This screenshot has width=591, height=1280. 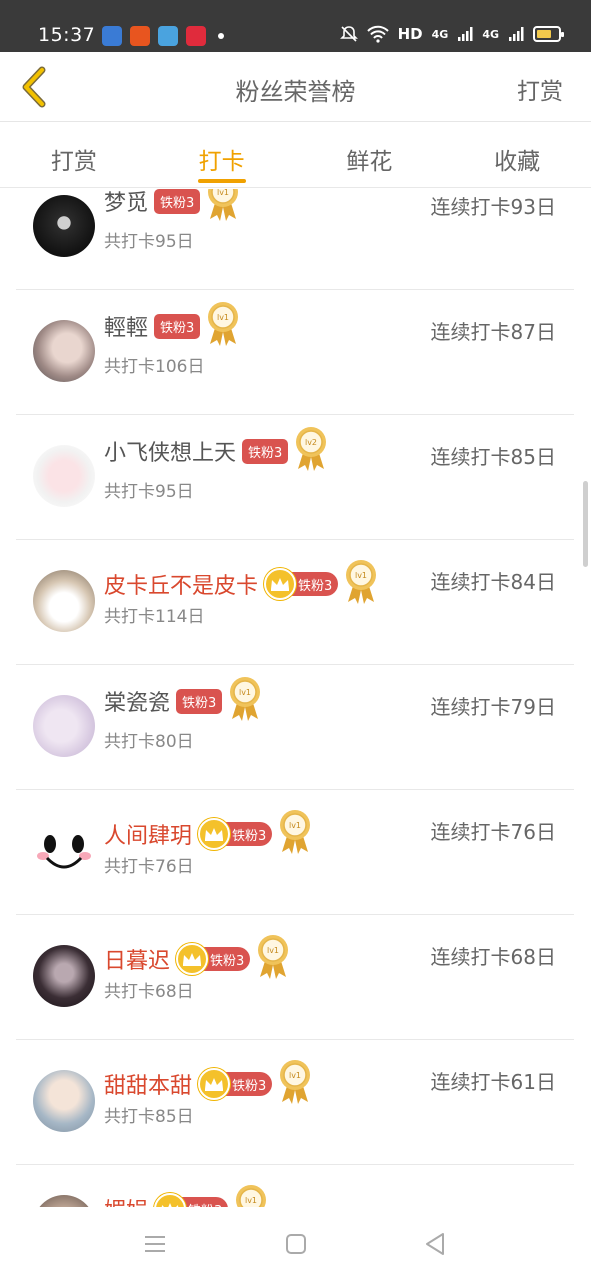 What do you see at coordinates (154, 367) in the screenshot?
I see `total-checkins: 共打卡106日` at bounding box center [154, 367].